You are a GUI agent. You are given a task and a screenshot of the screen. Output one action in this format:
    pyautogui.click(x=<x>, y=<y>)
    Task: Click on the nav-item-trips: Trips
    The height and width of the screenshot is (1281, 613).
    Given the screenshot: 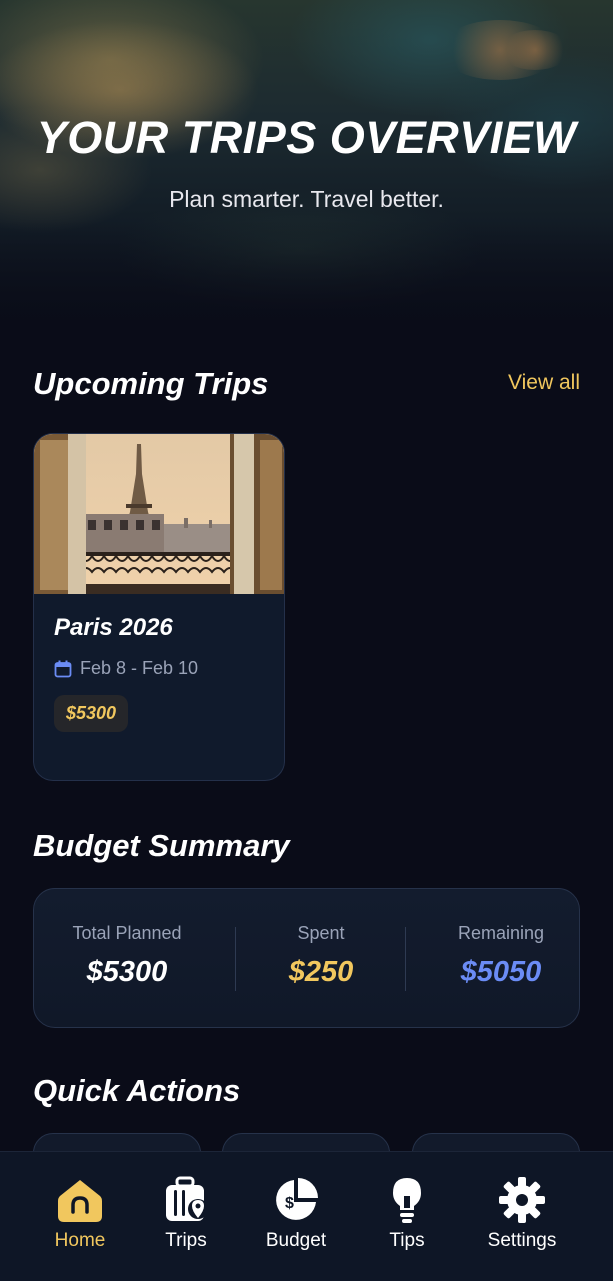 What is the action you would take?
    pyautogui.click(x=186, y=1214)
    